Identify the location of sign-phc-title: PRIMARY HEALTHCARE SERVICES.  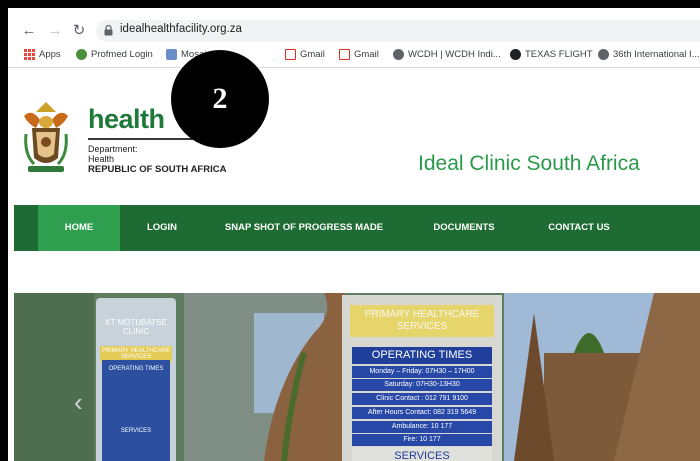
(422, 321).